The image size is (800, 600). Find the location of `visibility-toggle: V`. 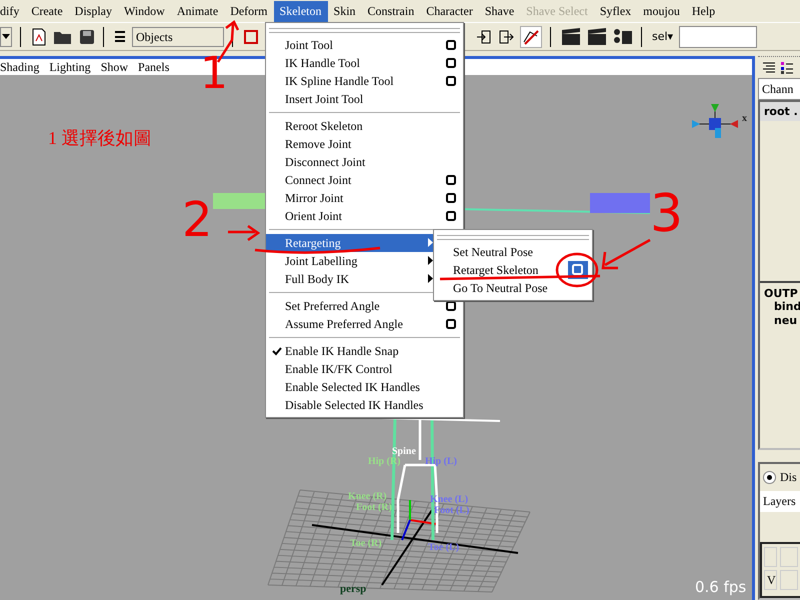

visibility-toggle: V is located at coordinates (771, 580).